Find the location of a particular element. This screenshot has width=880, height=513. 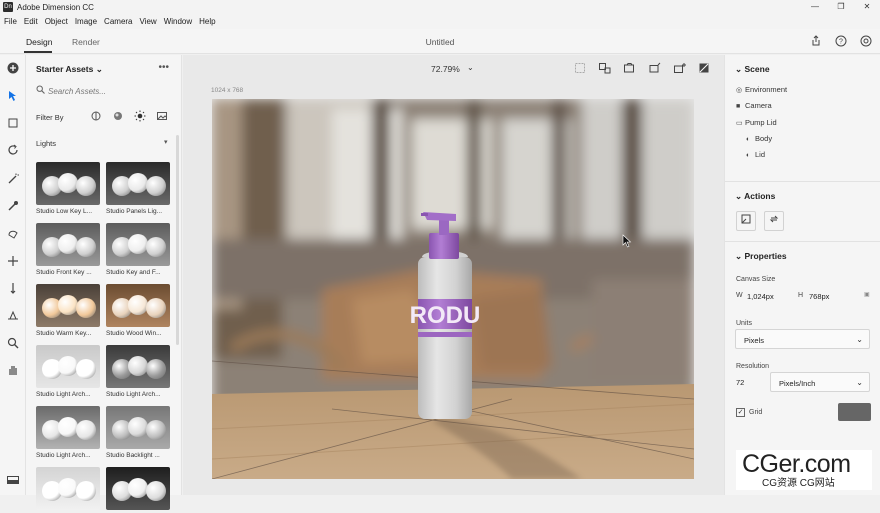

pump-lid is located at coordinates (444, 246).